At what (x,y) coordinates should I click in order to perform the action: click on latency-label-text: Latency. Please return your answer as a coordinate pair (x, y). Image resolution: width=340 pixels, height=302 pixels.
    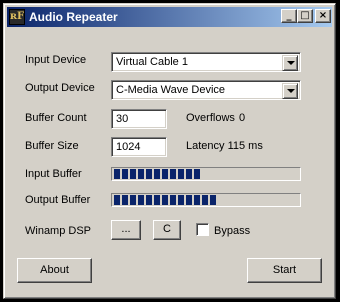
    Looking at the image, I should click on (205, 146).